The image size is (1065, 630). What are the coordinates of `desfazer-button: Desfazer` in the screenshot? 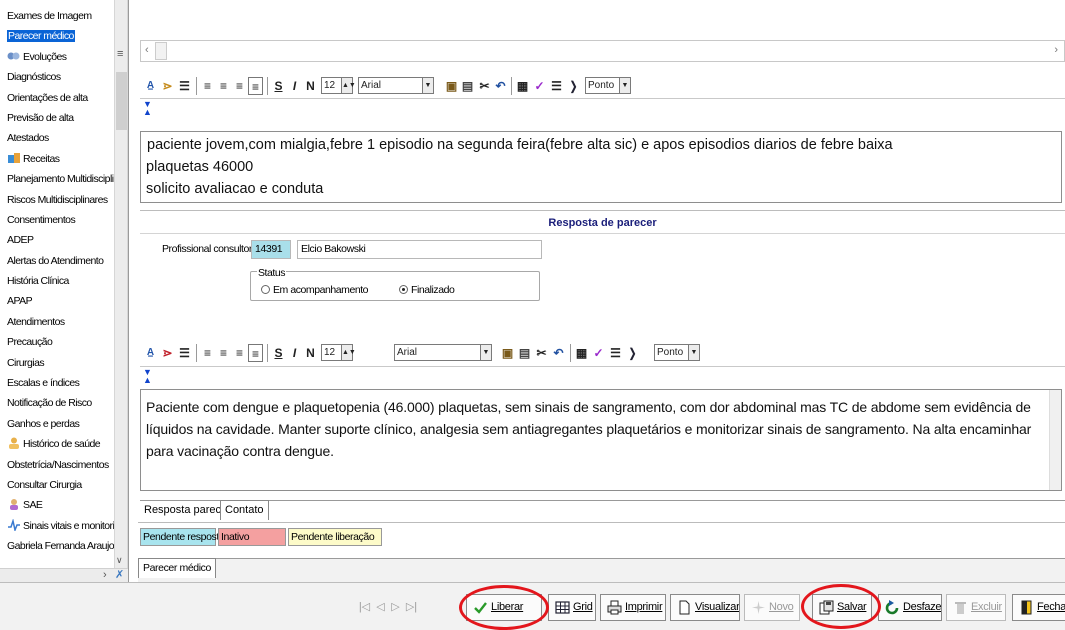 It's located at (910, 607).